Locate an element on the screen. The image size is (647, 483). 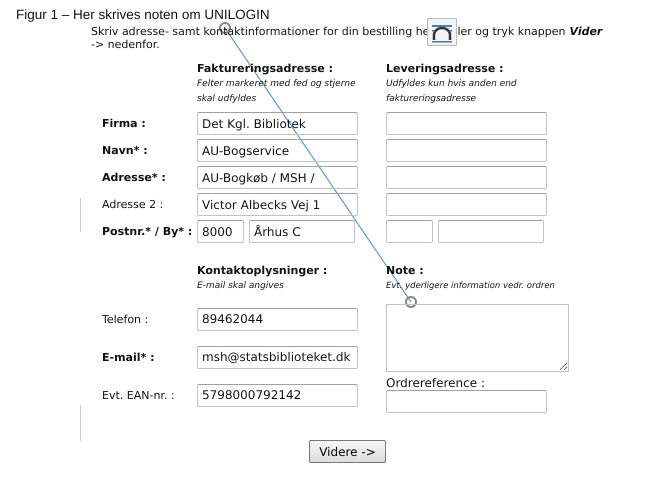
field-label: Evt. EAN-nr. : is located at coordinates (139, 396).